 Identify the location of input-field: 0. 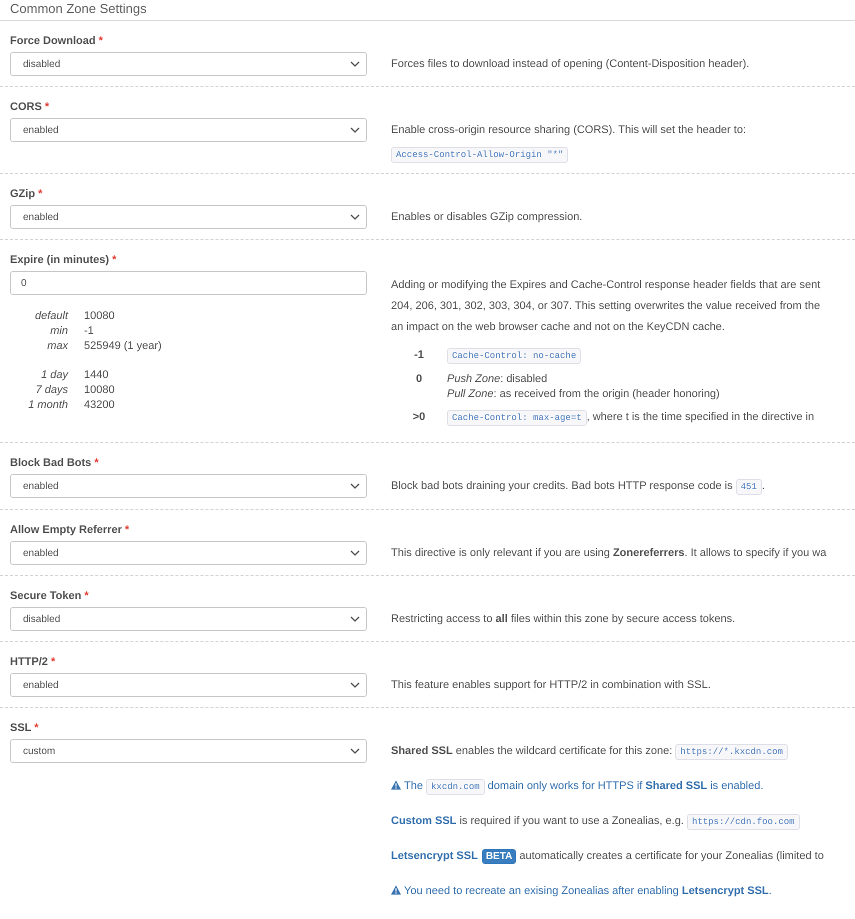
(188, 283).